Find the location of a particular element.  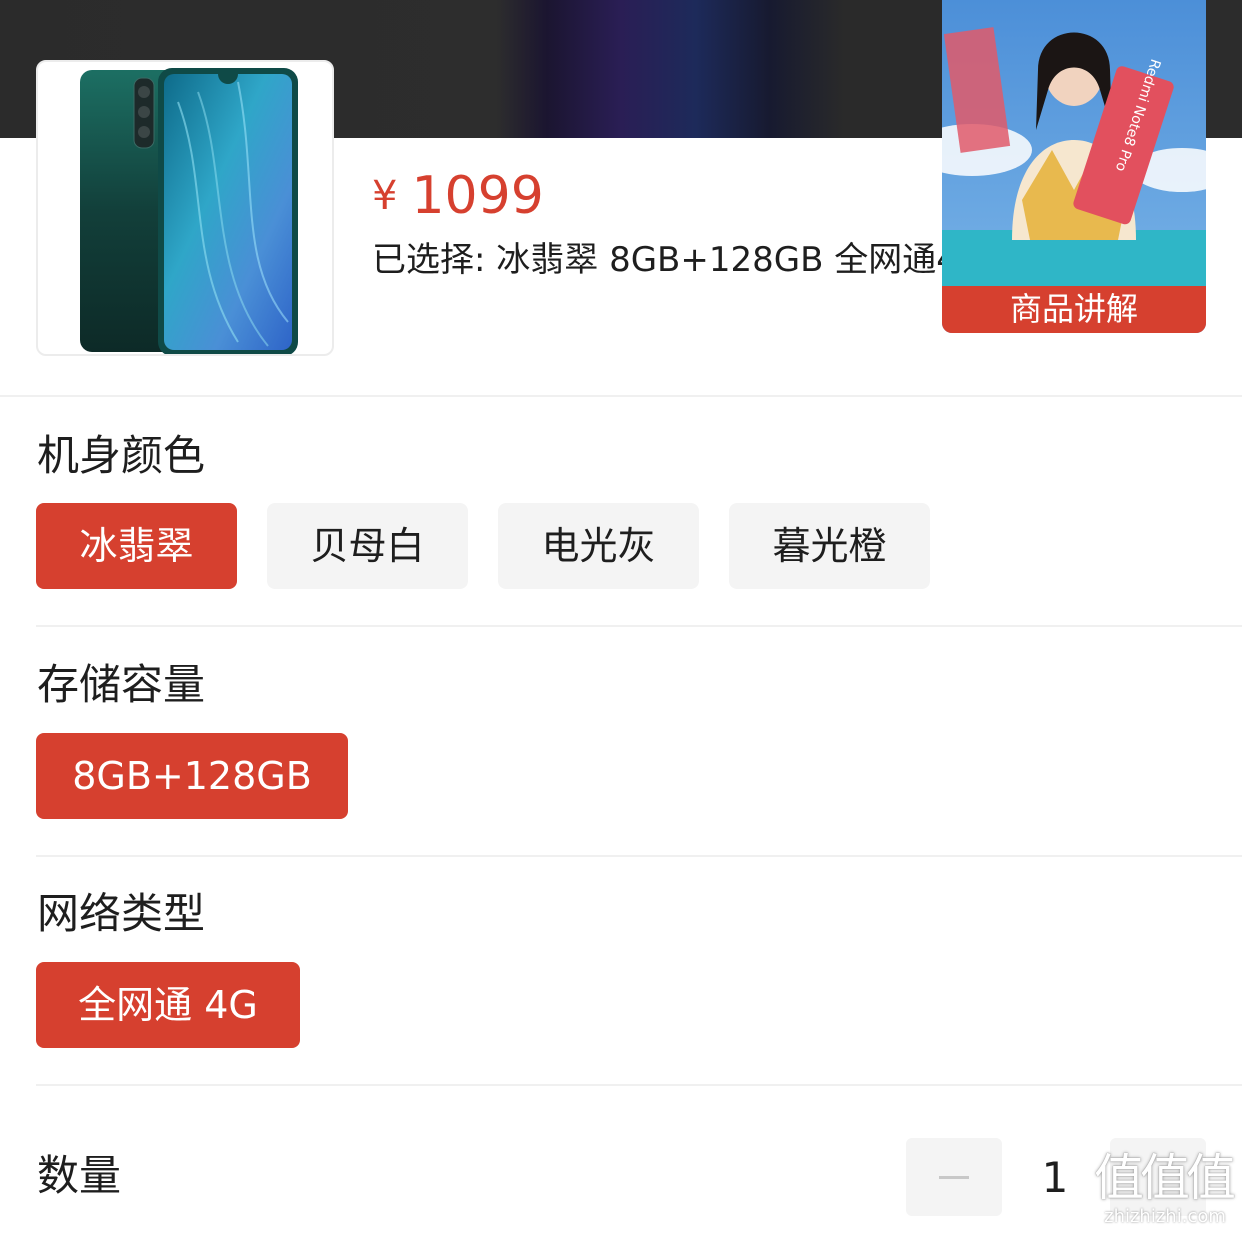

currency-symbol: ¥ is located at coordinates (385, 196).